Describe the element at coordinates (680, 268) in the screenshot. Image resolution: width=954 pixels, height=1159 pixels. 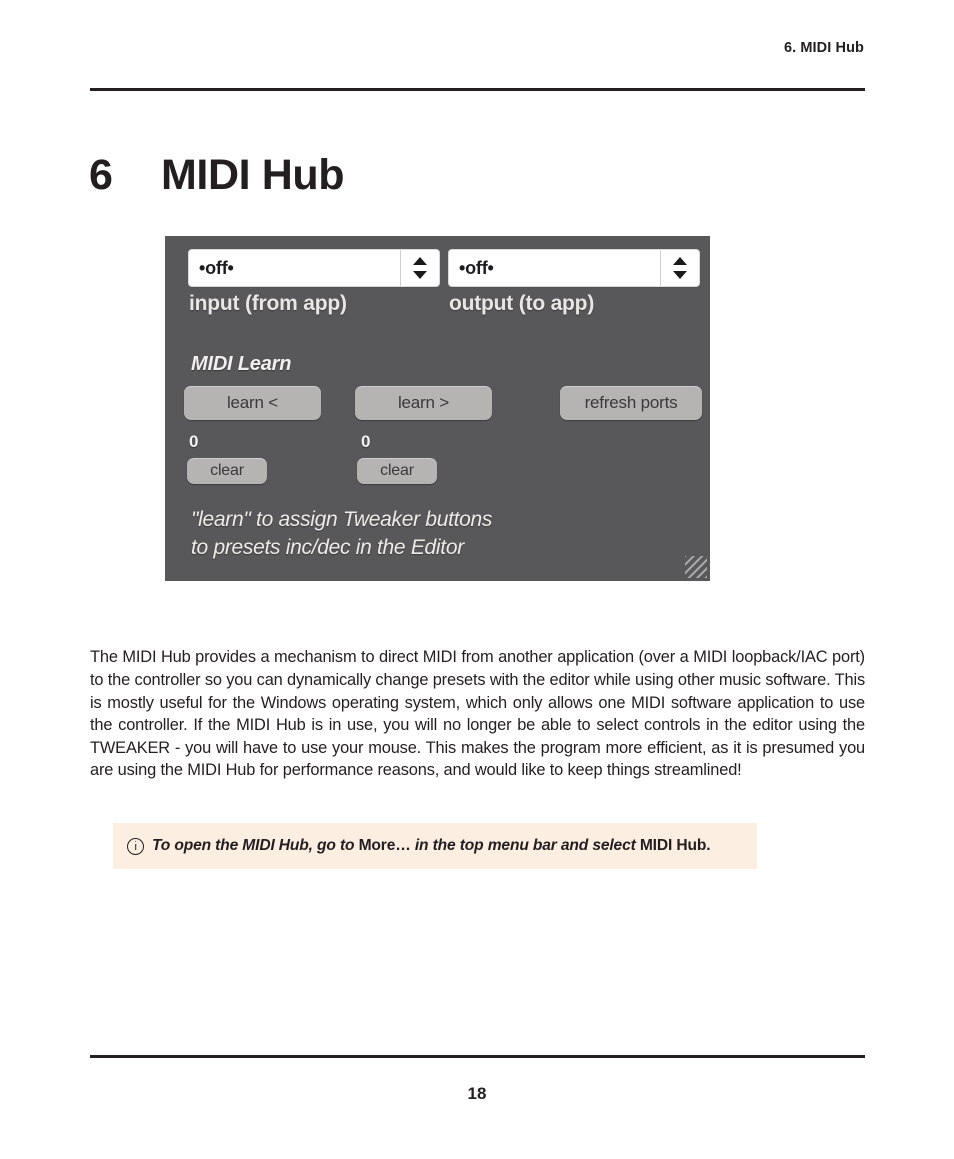
I see `output-port-spinner` at that location.